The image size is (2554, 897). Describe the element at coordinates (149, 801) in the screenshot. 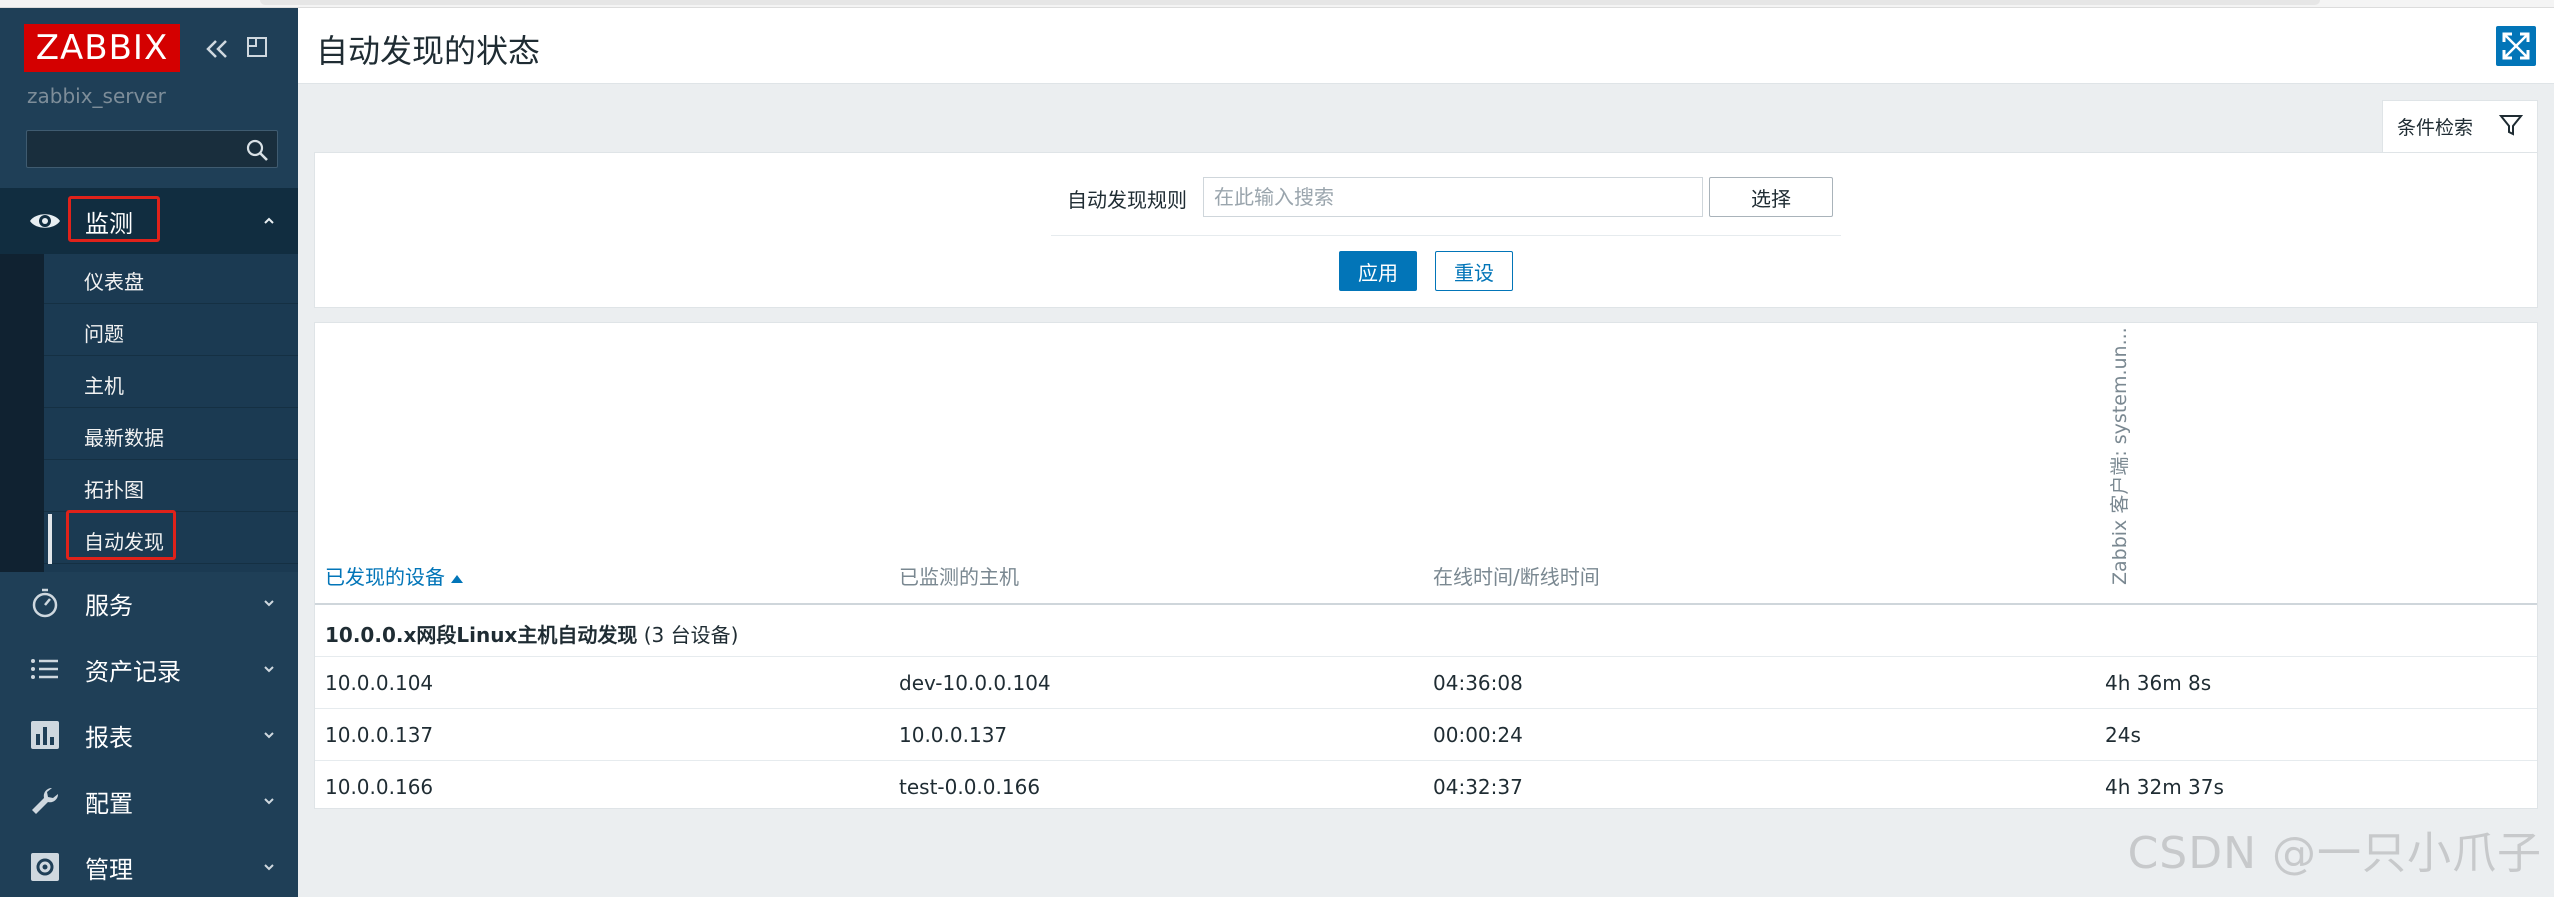

I see `nav-configuration: 配置` at that location.